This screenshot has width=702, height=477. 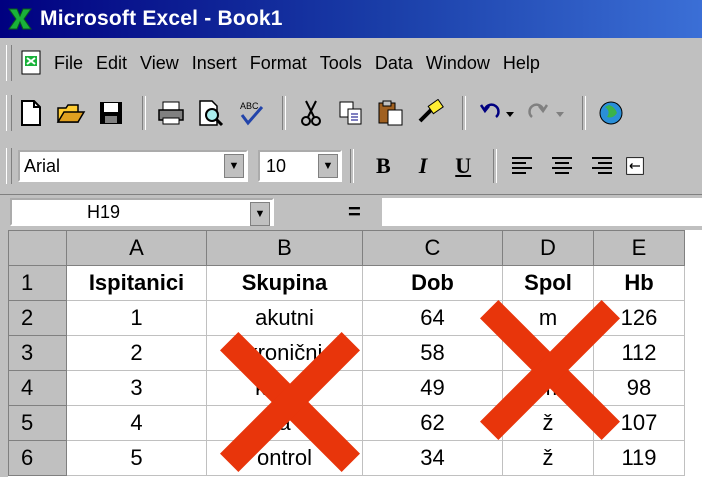 I want to click on column-header-row: A B C D E, so click(x=346, y=248).